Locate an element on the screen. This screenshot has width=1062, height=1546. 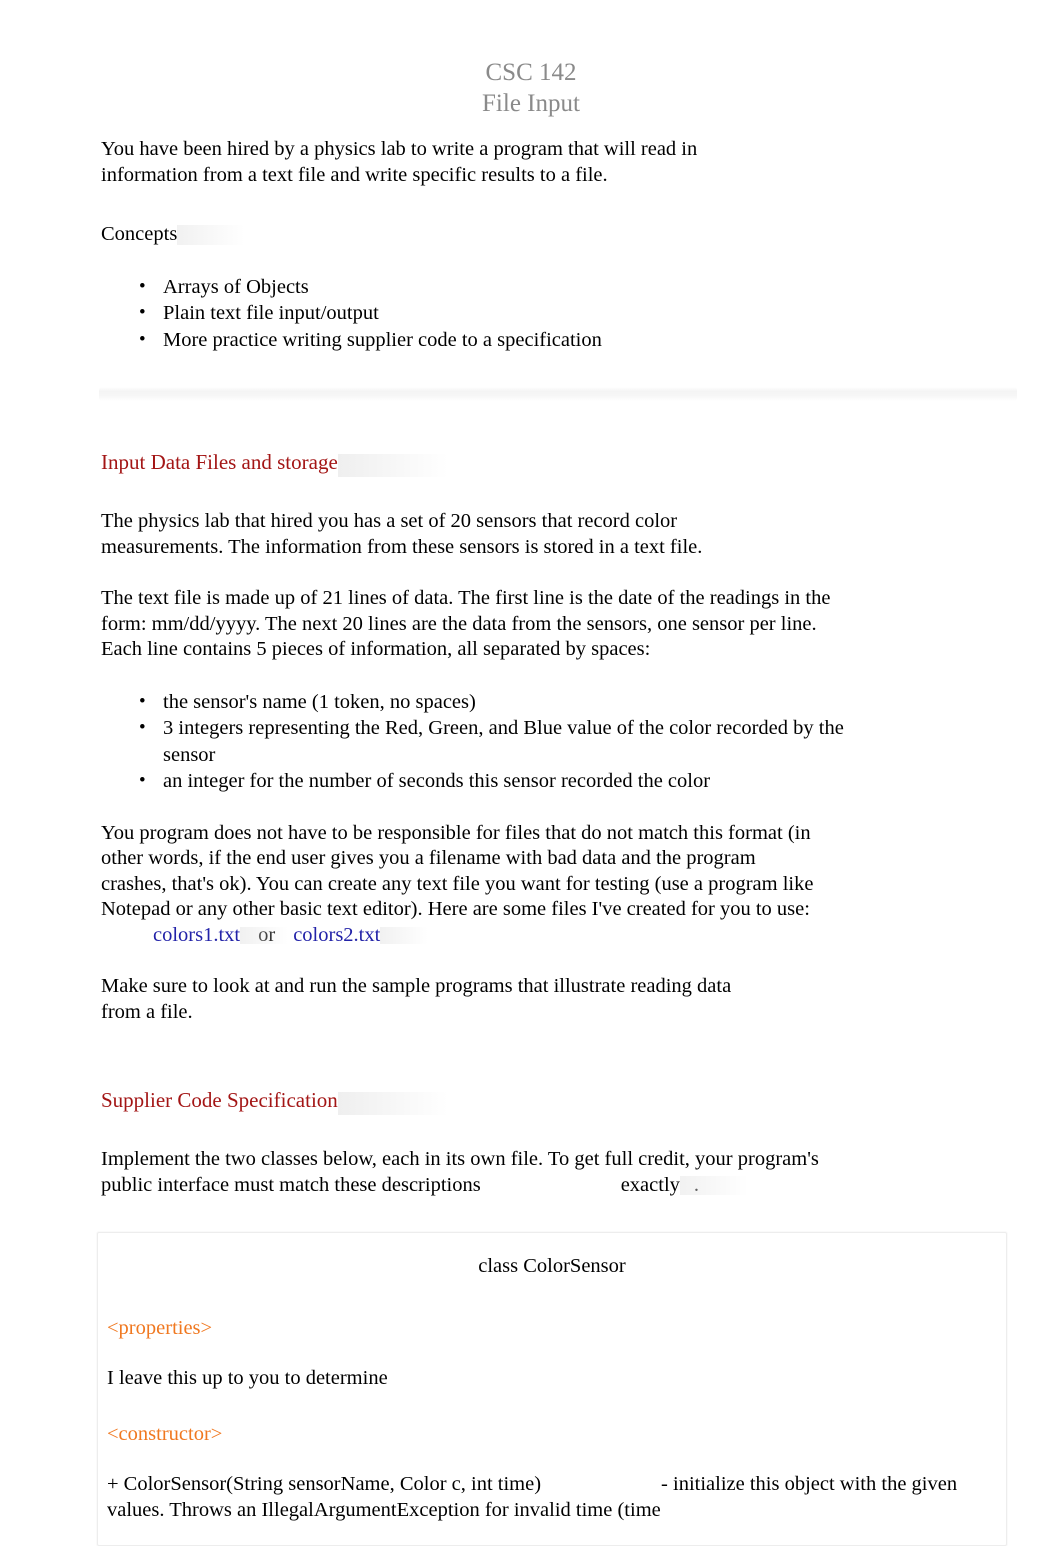
document-header: CSC 142 File Input is located at coordinates (531, 59).